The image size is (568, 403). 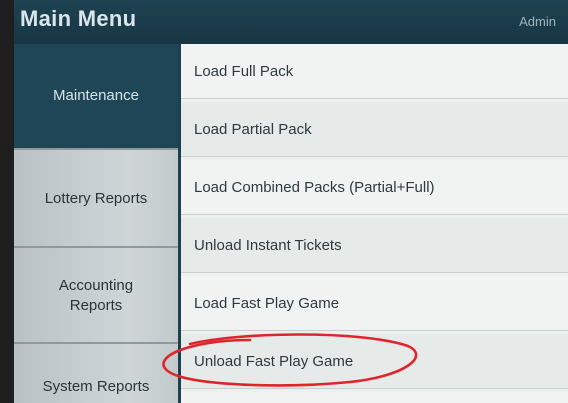 I want to click on menu-item-label: Load Fast Play Game, so click(x=267, y=303).